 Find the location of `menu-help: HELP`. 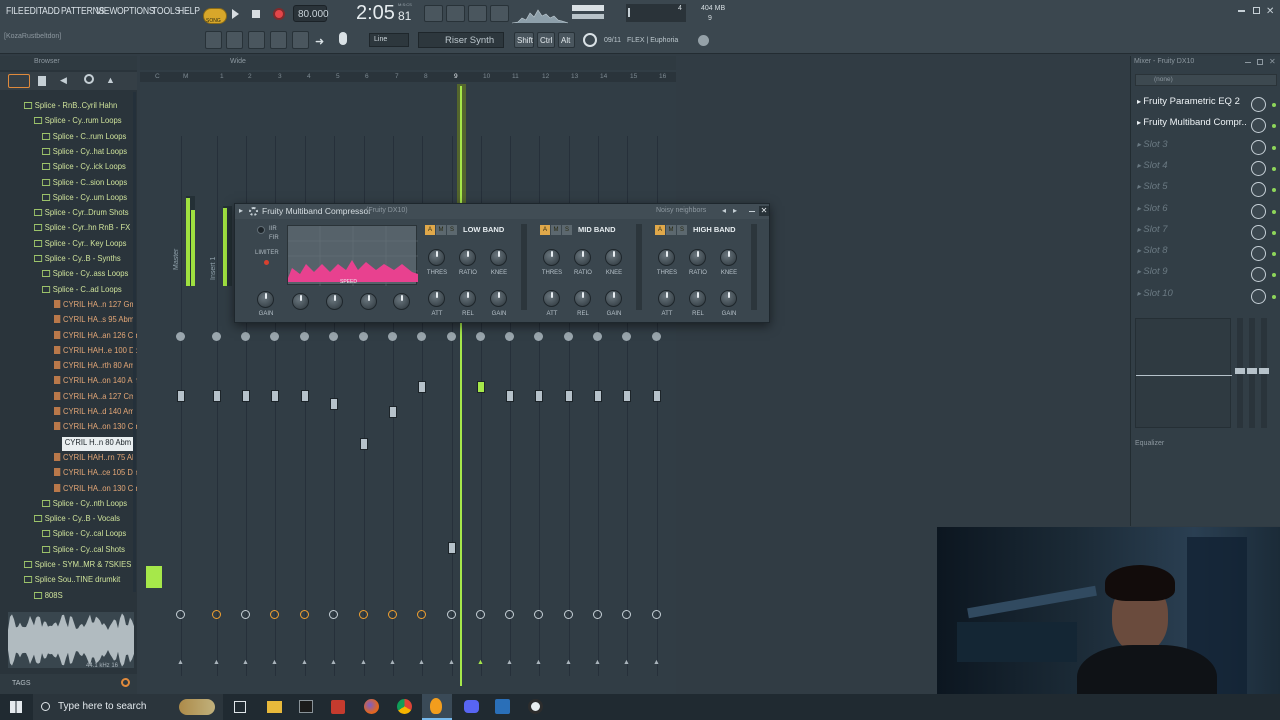

menu-help: HELP is located at coordinates (189, 11).